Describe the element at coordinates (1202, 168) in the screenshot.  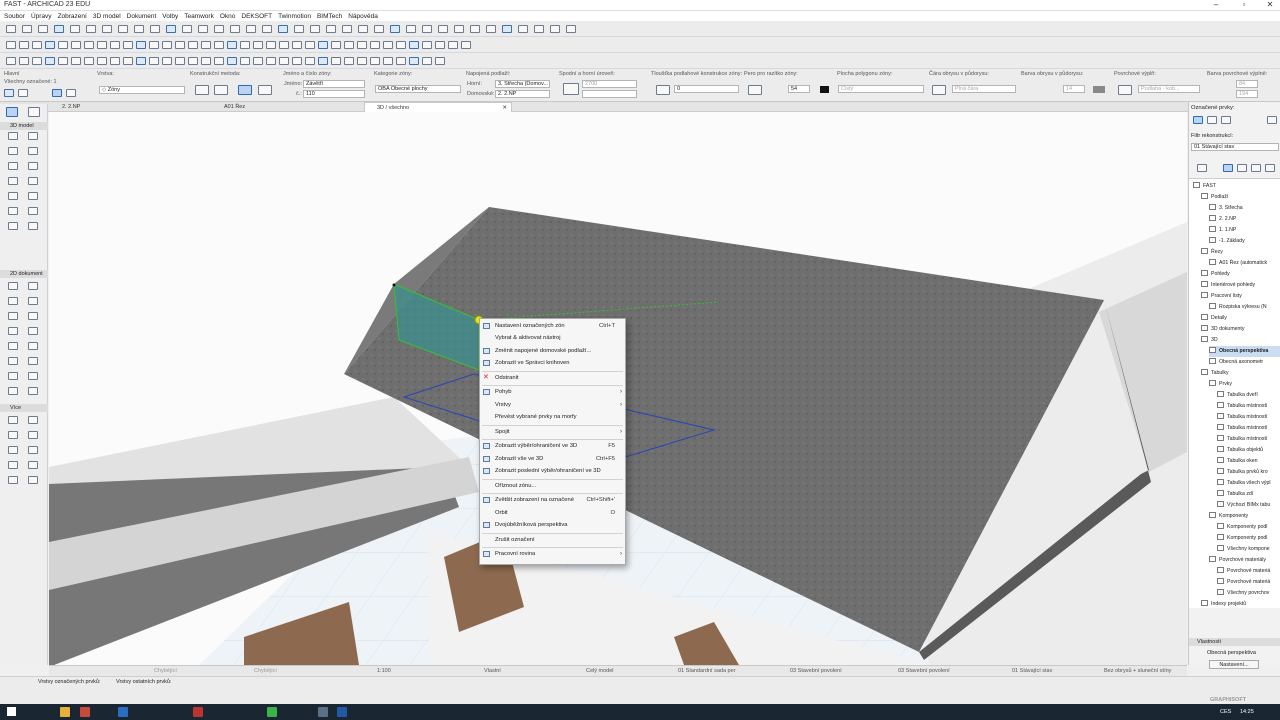
I see `navigator-menu-icon` at that location.